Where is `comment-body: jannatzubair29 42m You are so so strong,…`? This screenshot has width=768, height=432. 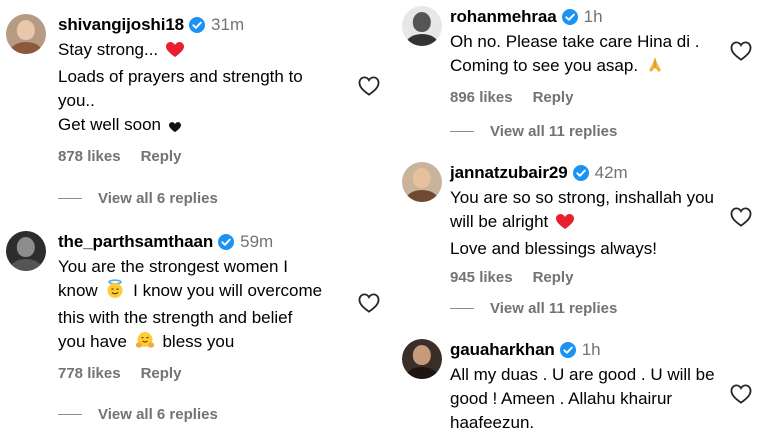
comment-body: jannatzubair29 42m You are so so strong,… is located at coordinates (587, 224).